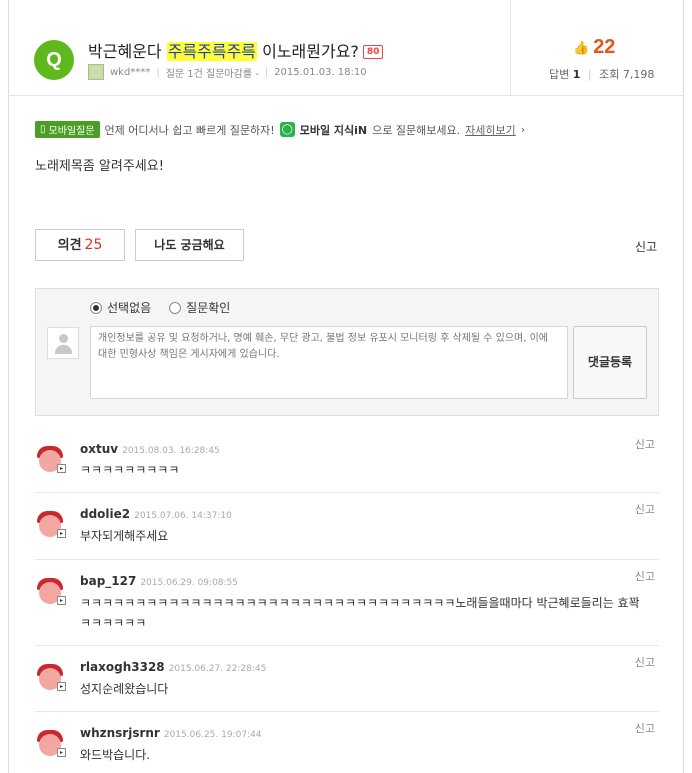 This screenshot has width=692, height=773. I want to click on answers-count: 1, so click(576, 74).